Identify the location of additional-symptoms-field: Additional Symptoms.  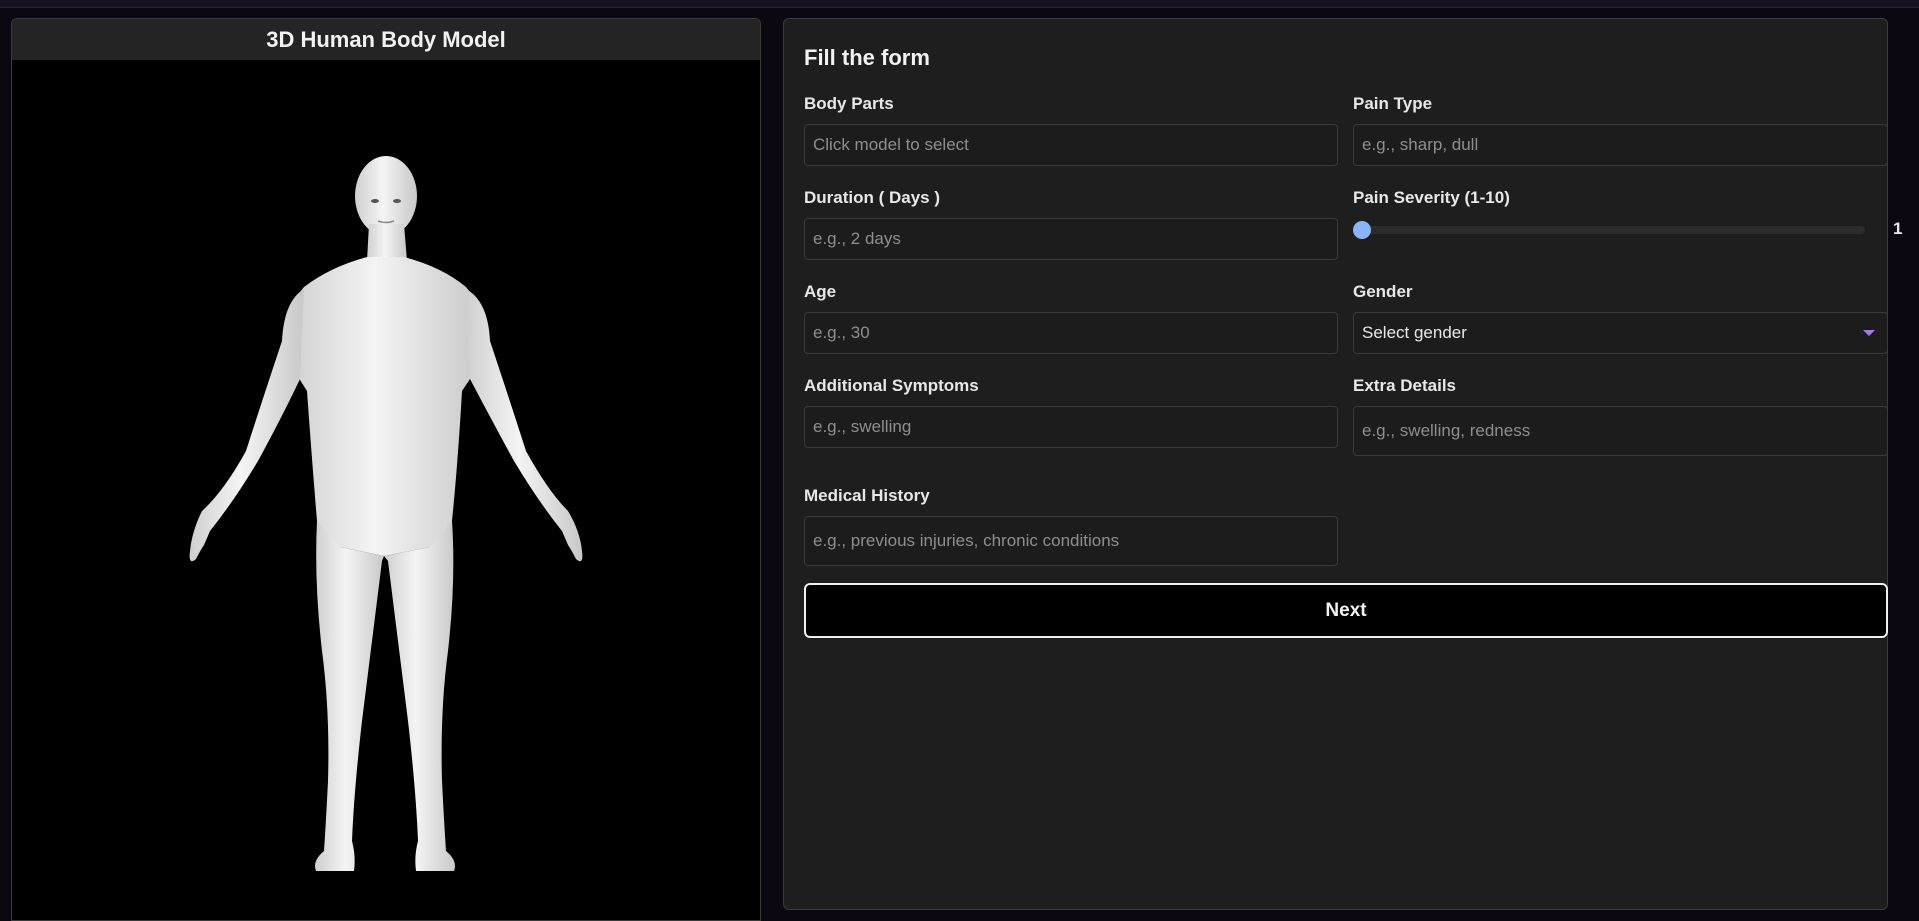
(1071, 412).